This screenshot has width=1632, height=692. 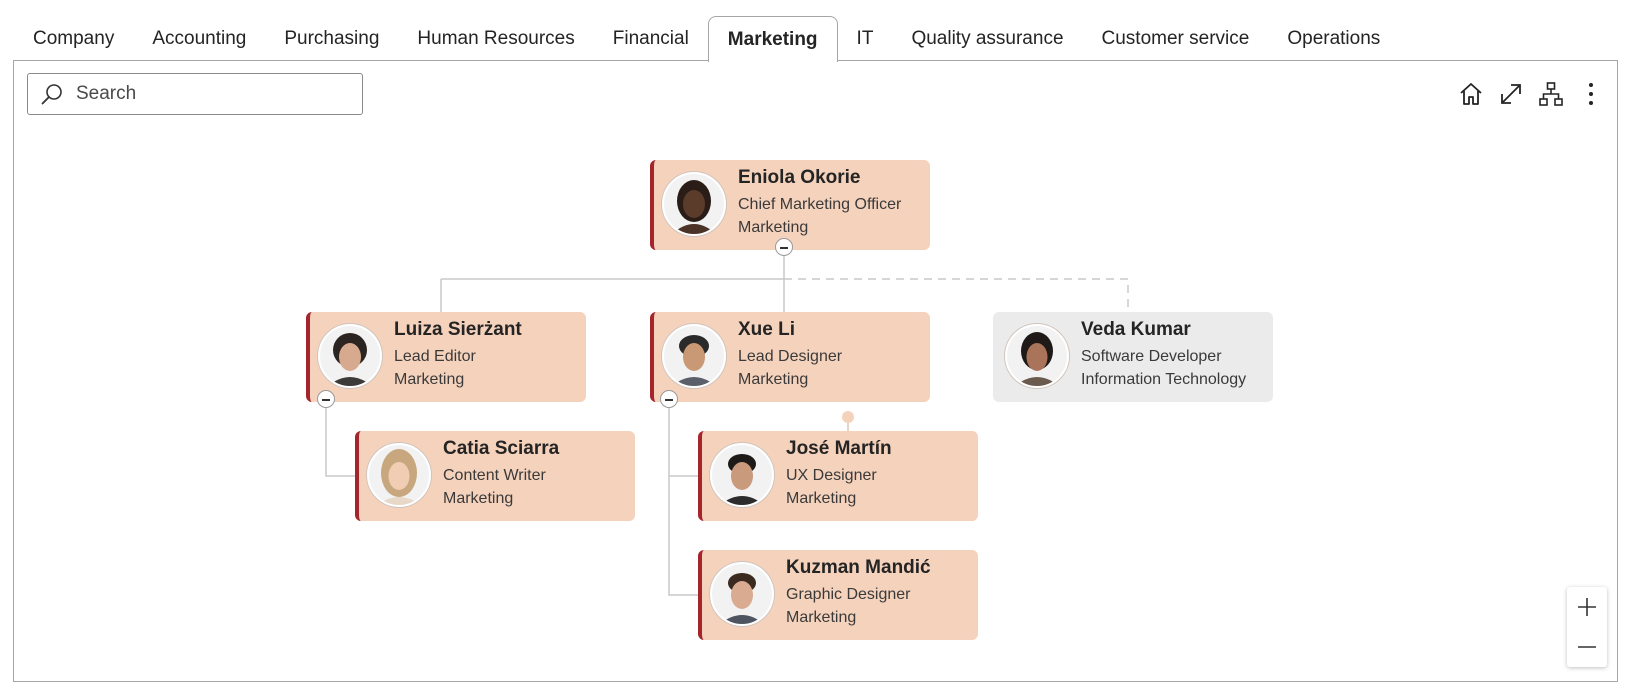 I want to click on tab-customer-service: Customer service, so click(x=1176, y=38).